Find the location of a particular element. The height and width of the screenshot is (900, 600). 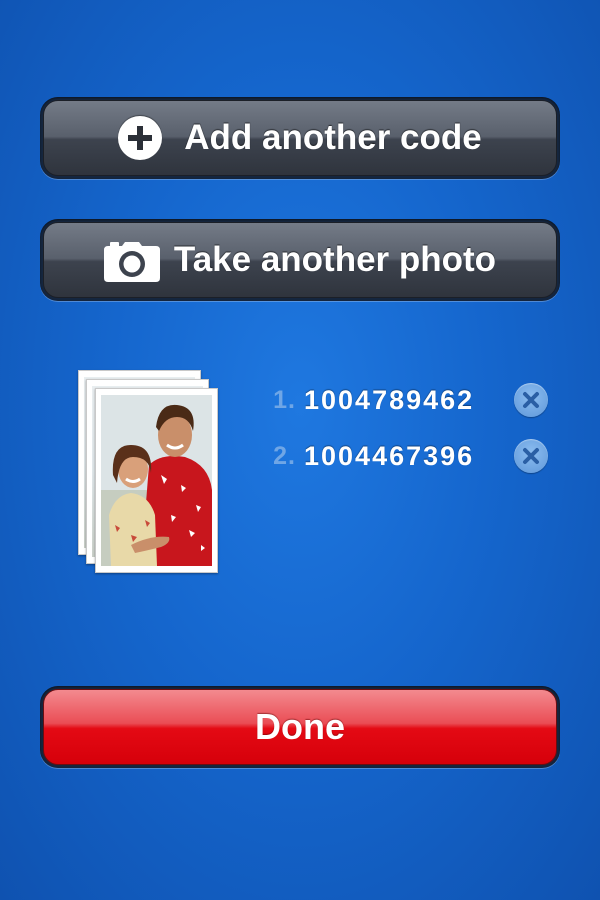

code-list-item: 1. 1004789462 is located at coordinates (412, 400).